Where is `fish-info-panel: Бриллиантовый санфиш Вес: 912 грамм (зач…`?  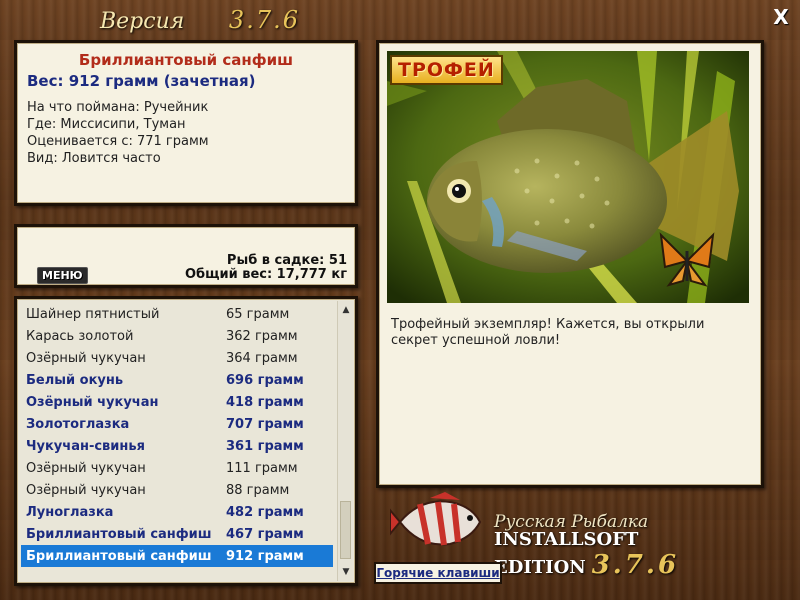
fish-info-panel: Бриллиантовый санфиш Вес: 912 грамм (зач… is located at coordinates (186, 123).